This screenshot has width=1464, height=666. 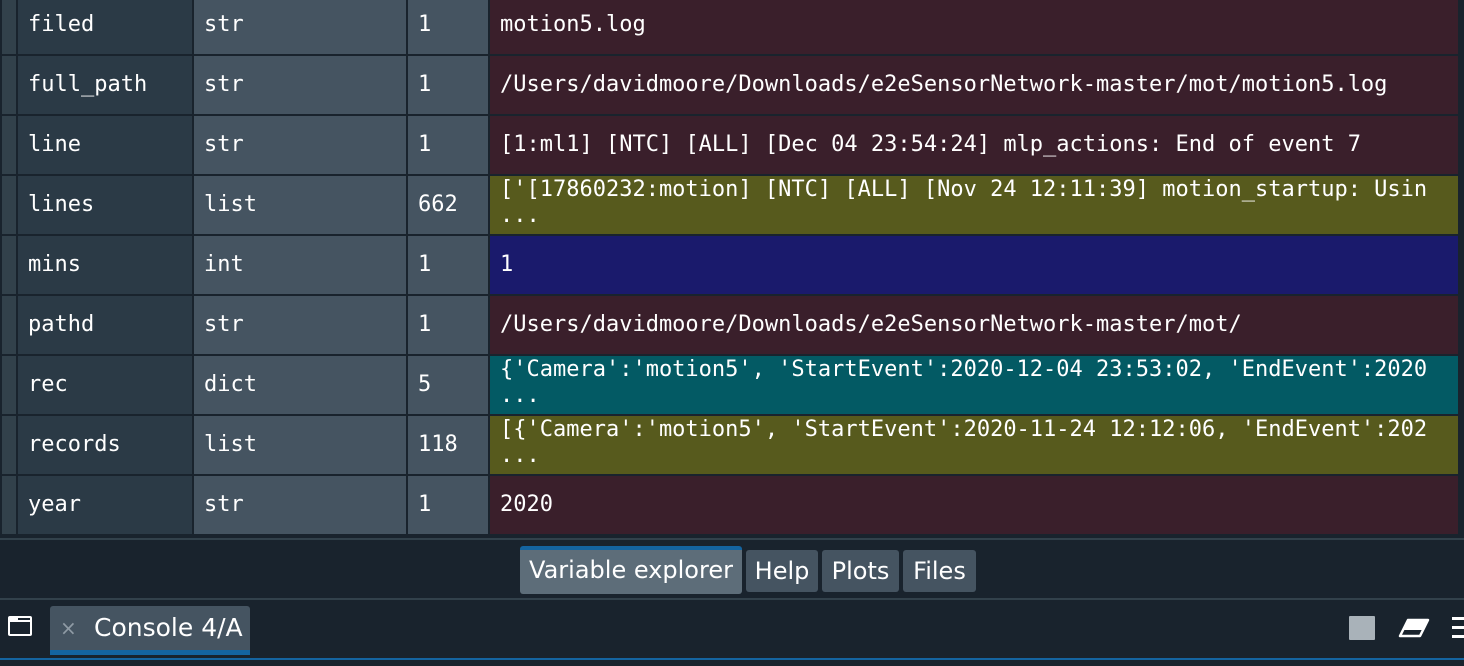 What do you see at coordinates (105, 27) in the screenshot?
I see `variable-name-cell: filed` at bounding box center [105, 27].